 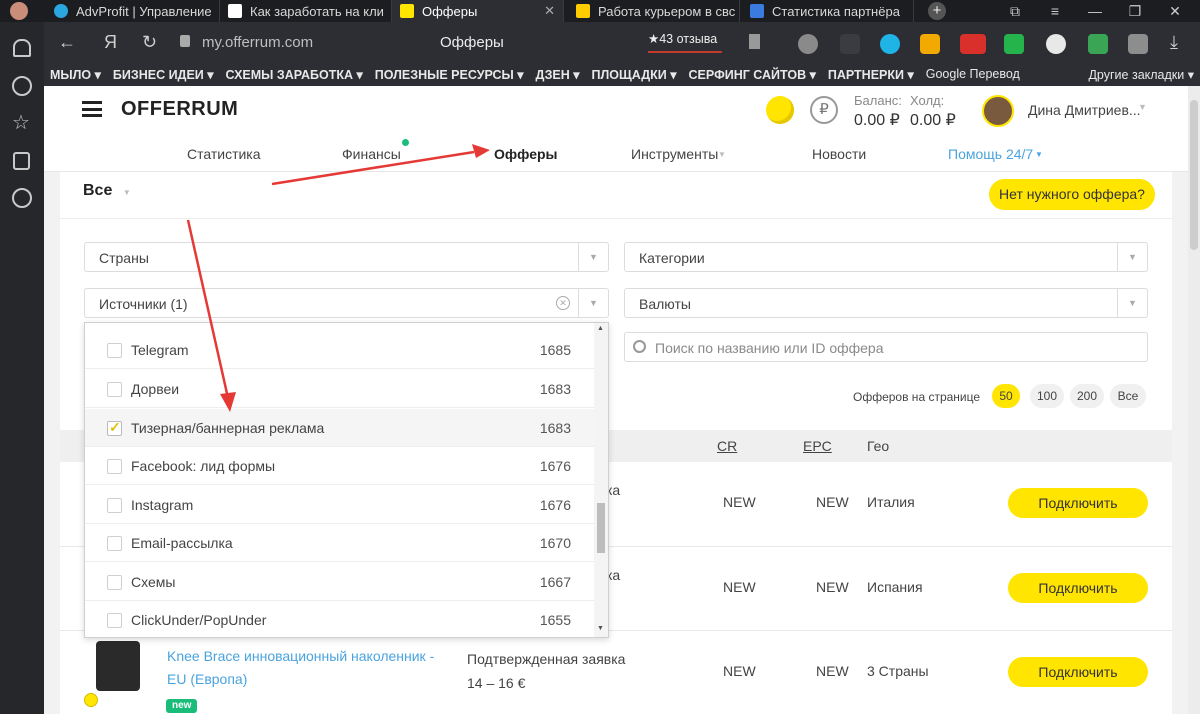 What do you see at coordinates (1095, 11) in the screenshot?
I see `minimize-icon: —` at bounding box center [1095, 11].